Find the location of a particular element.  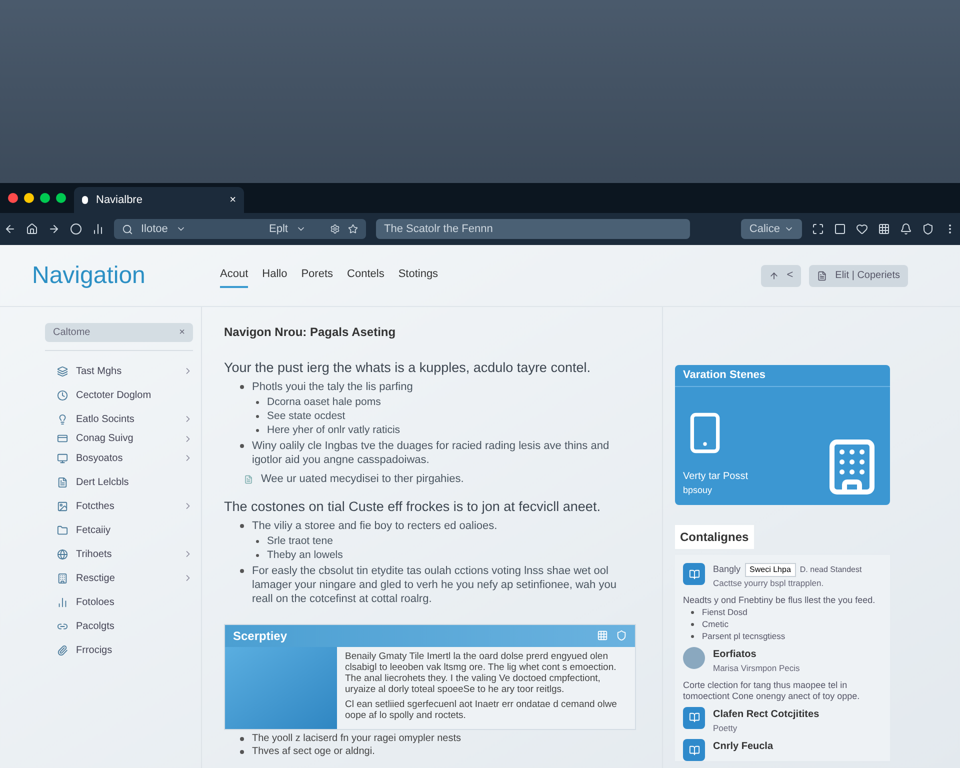

lightbulb-icon is located at coordinates (62, 419).